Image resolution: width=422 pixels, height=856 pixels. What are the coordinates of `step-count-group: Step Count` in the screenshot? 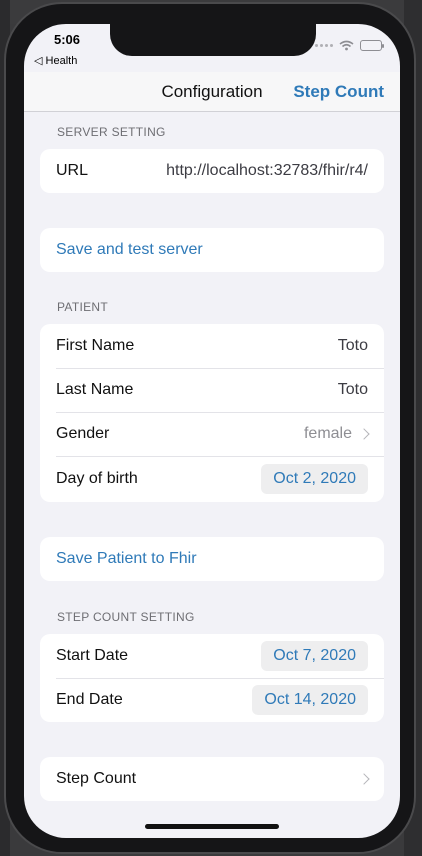 It's located at (212, 779).